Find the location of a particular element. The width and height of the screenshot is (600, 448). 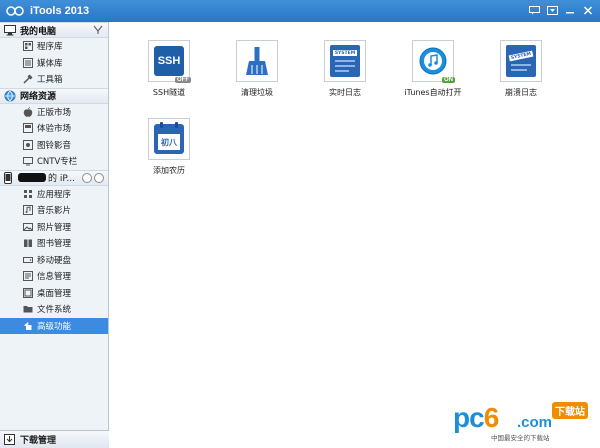

section-online: 网络资源 is located at coordinates (54, 95).